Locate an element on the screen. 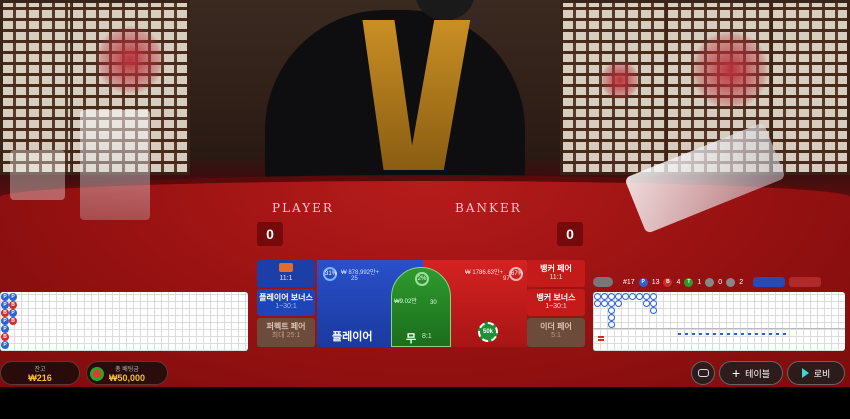 The image size is (850, 419). chat-button is located at coordinates (703, 373).